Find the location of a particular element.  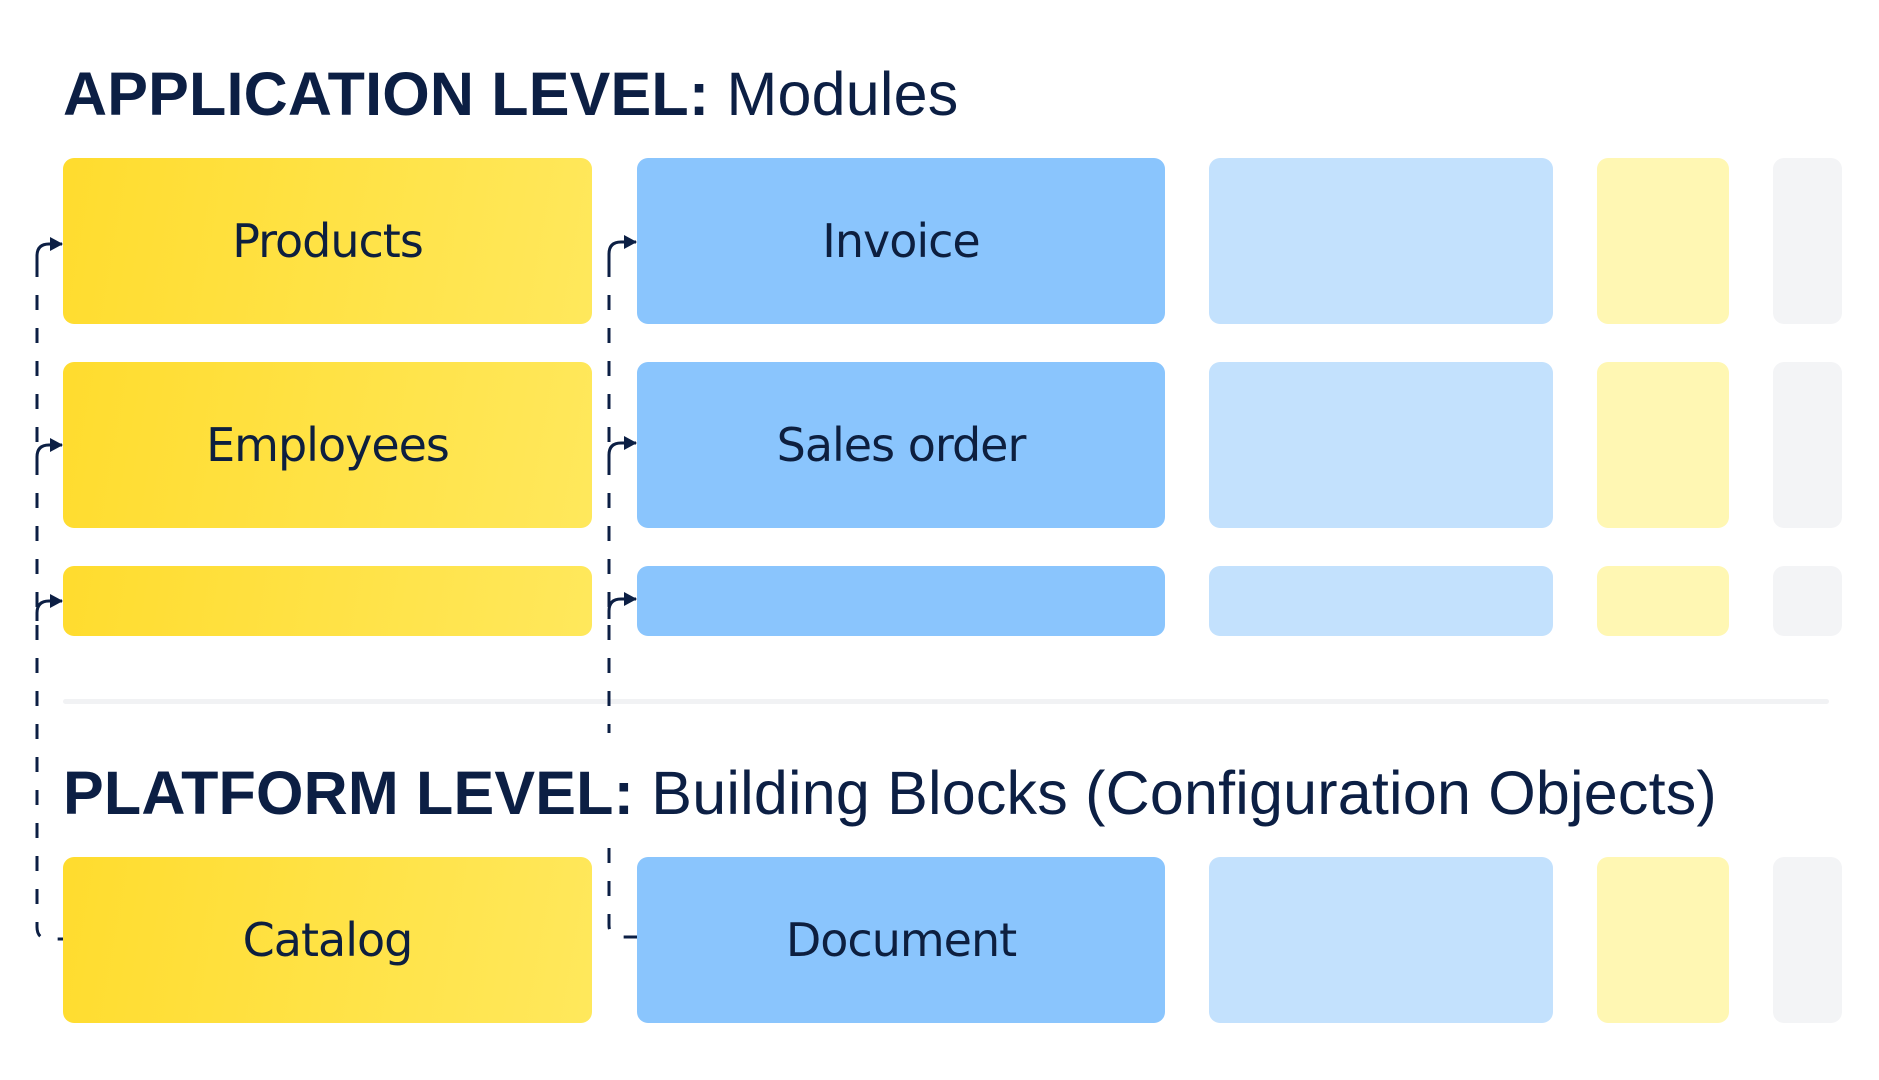

arrow-to-sales-order-icon is located at coordinates (622, 449).